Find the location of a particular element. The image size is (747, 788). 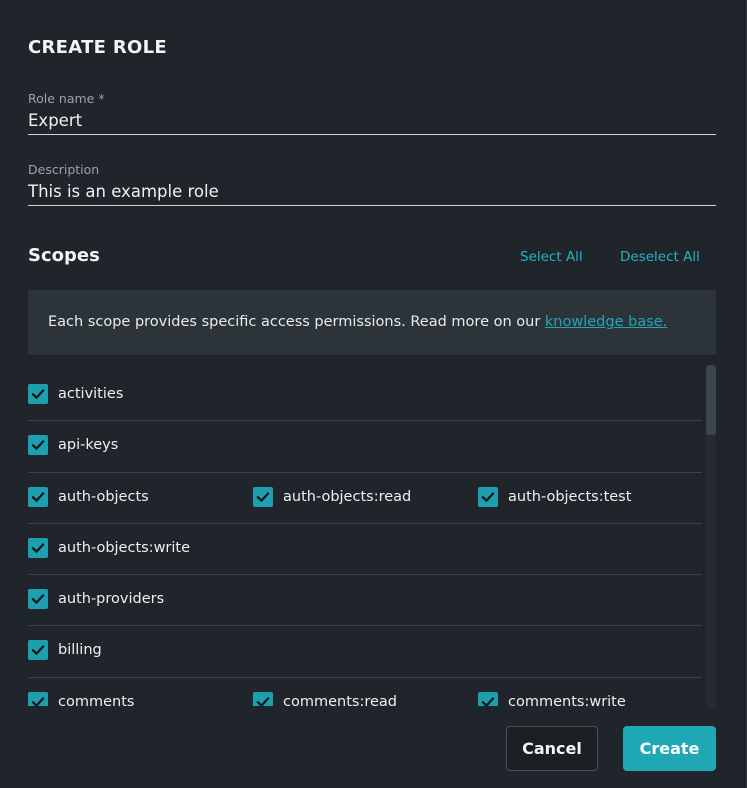

scope-list-scrollbar is located at coordinates (711, 536).